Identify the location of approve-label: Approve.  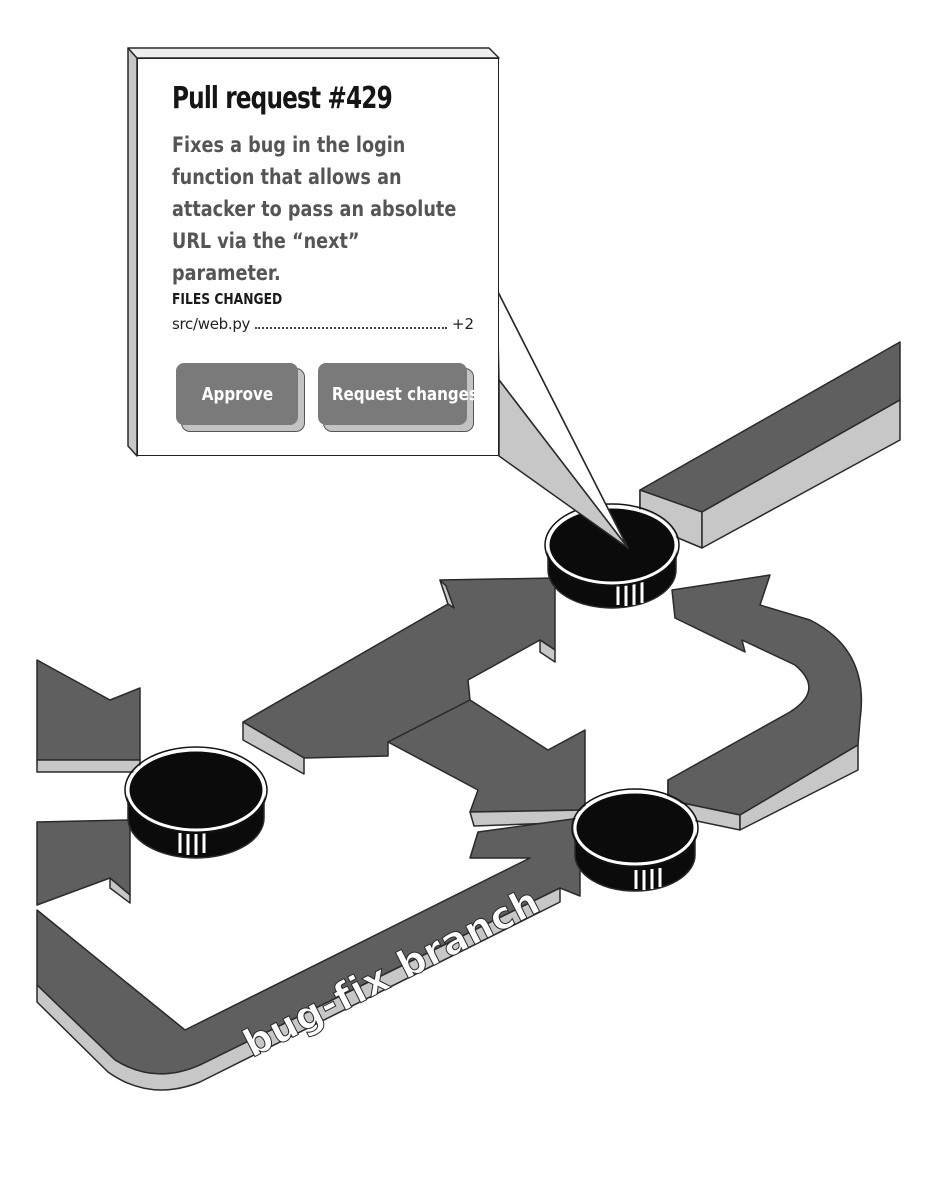
(237, 394).